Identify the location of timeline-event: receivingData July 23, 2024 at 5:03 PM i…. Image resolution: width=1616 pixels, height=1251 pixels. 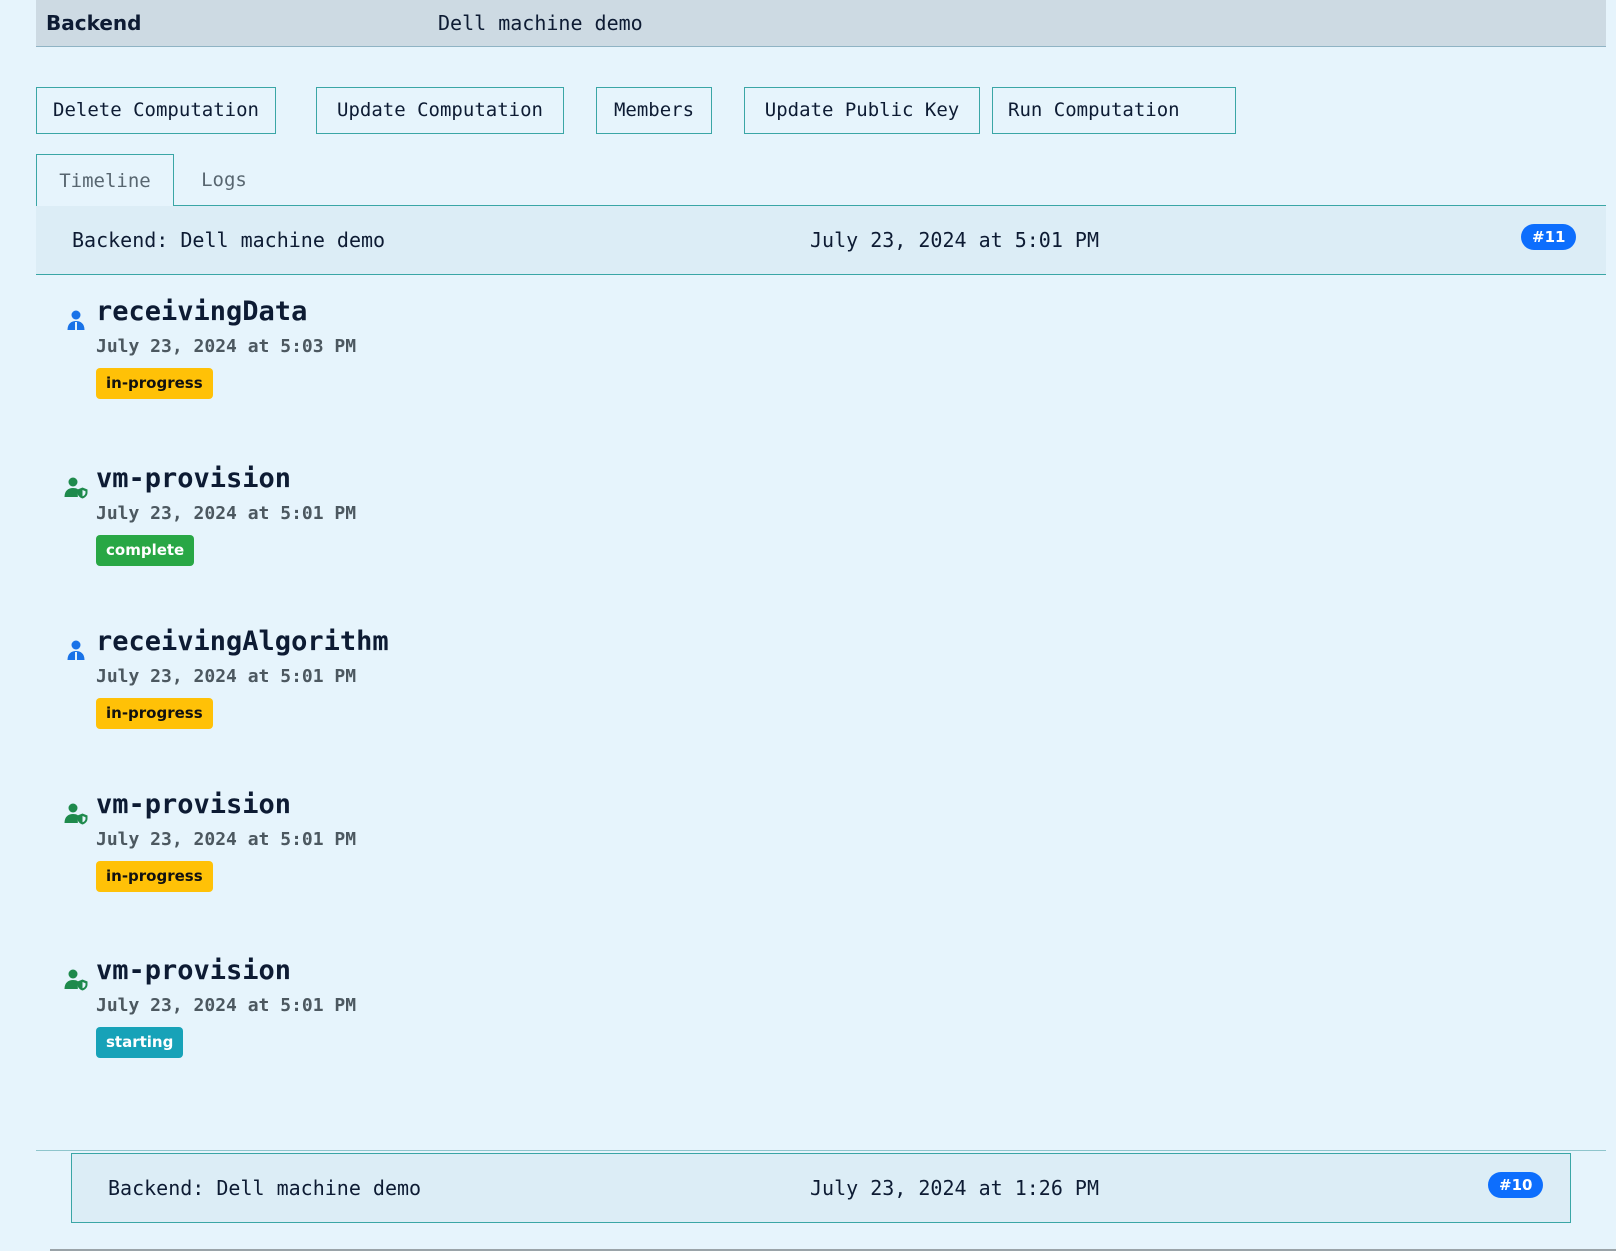
(400, 356).